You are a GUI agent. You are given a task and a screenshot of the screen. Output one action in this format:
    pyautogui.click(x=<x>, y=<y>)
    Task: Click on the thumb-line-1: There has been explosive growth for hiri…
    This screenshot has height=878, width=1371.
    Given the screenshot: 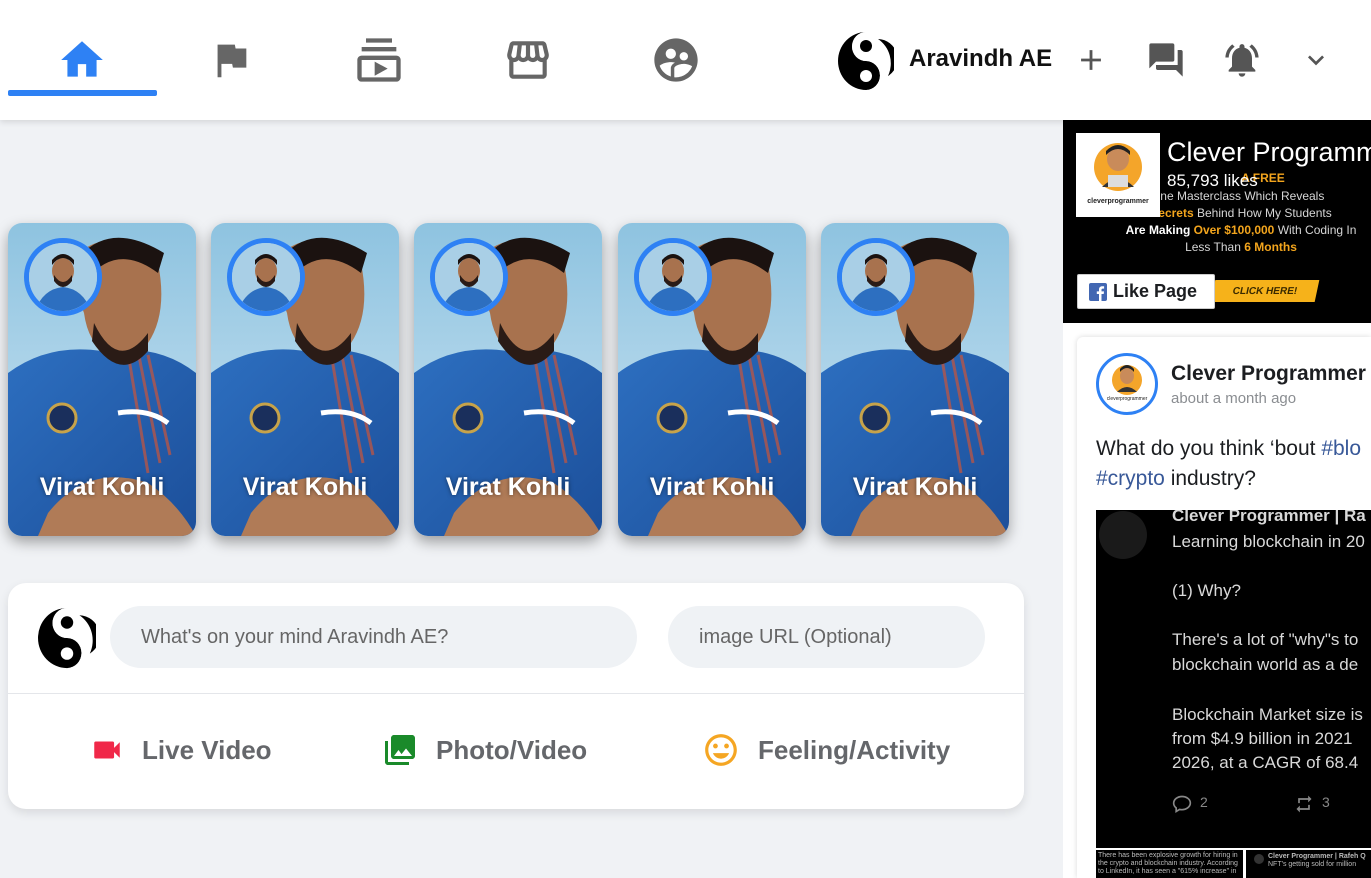 What is the action you would take?
    pyautogui.click(x=1168, y=855)
    